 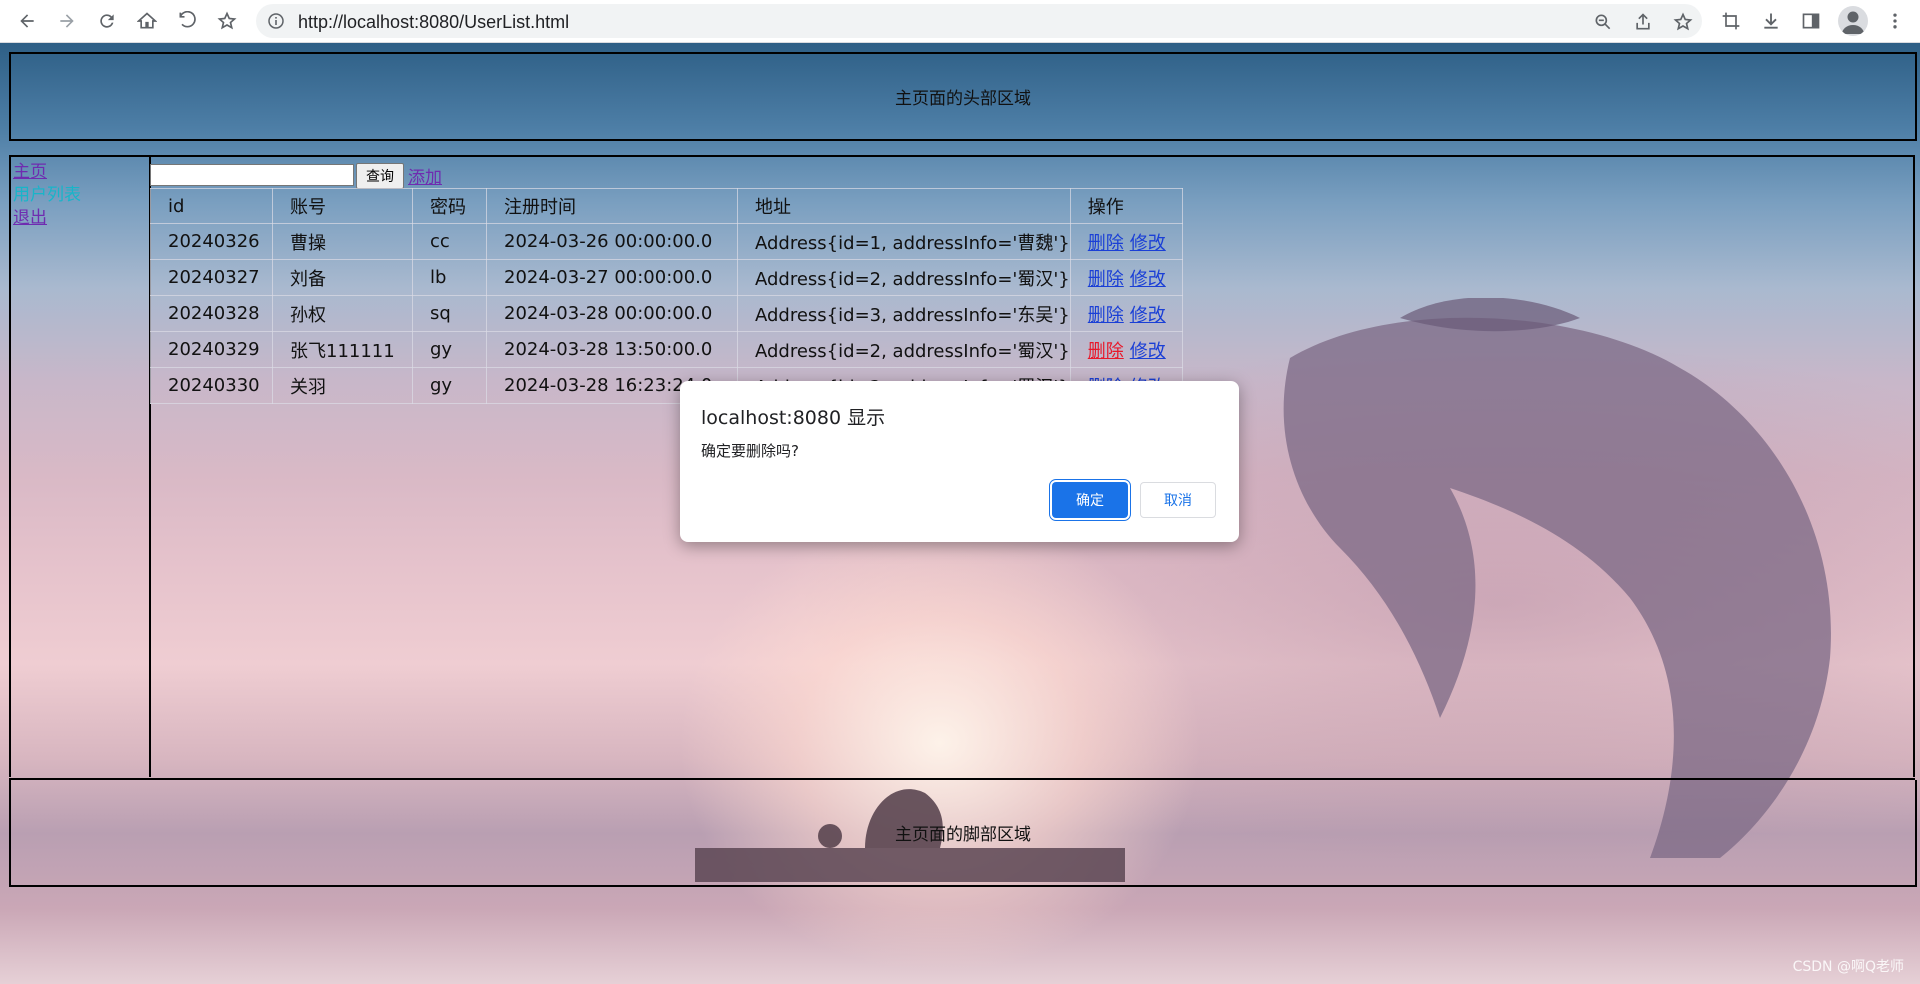 What do you see at coordinates (211, 241) in the screenshot?
I see `cell-id: 20240326` at bounding box center [211, 241].